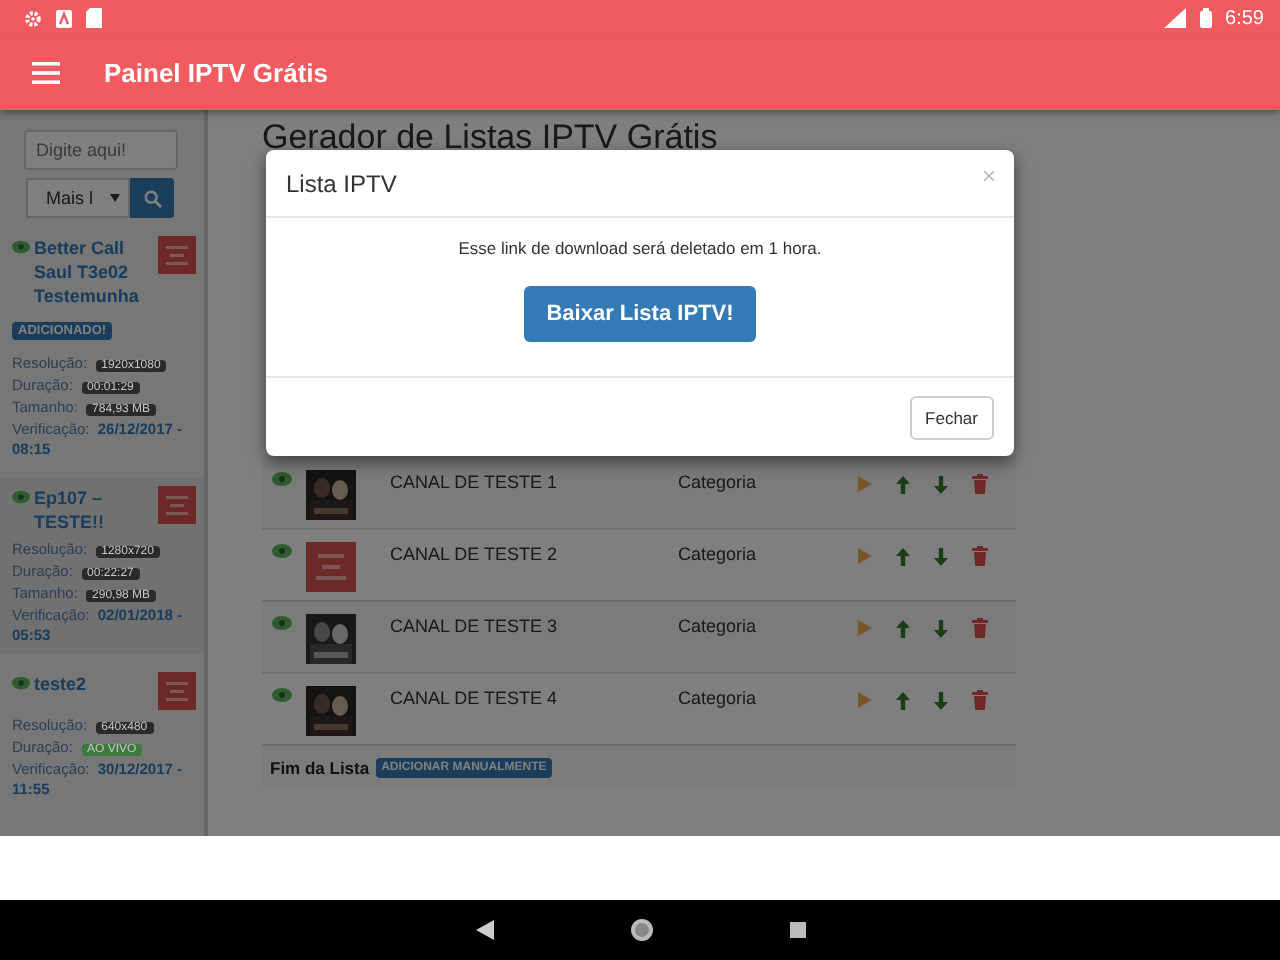 The image size is (1280, 960). Describe the element at coordinates (78, 198) in the screenshot. I see `filter-dropdown: Mais l` at that location.